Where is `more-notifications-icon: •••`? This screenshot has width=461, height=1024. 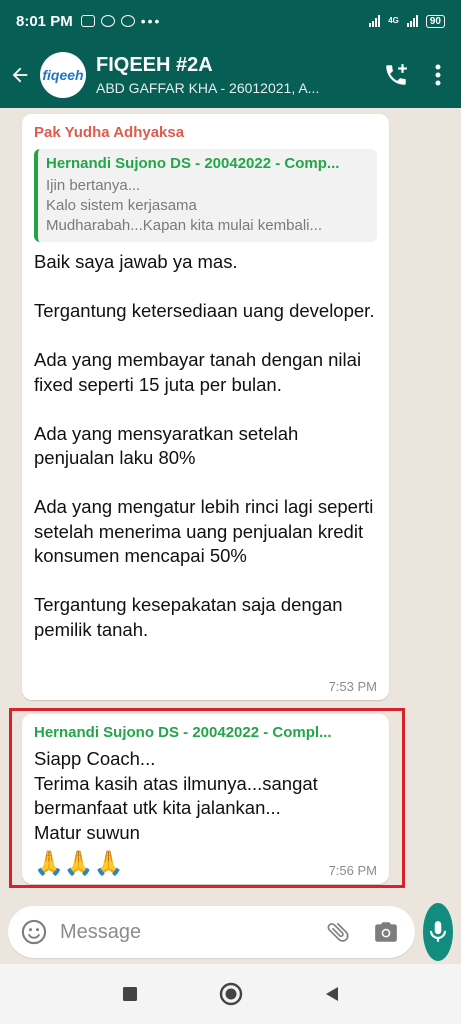
more-notifications-icon: ••• is located at coordinates (151, 21).